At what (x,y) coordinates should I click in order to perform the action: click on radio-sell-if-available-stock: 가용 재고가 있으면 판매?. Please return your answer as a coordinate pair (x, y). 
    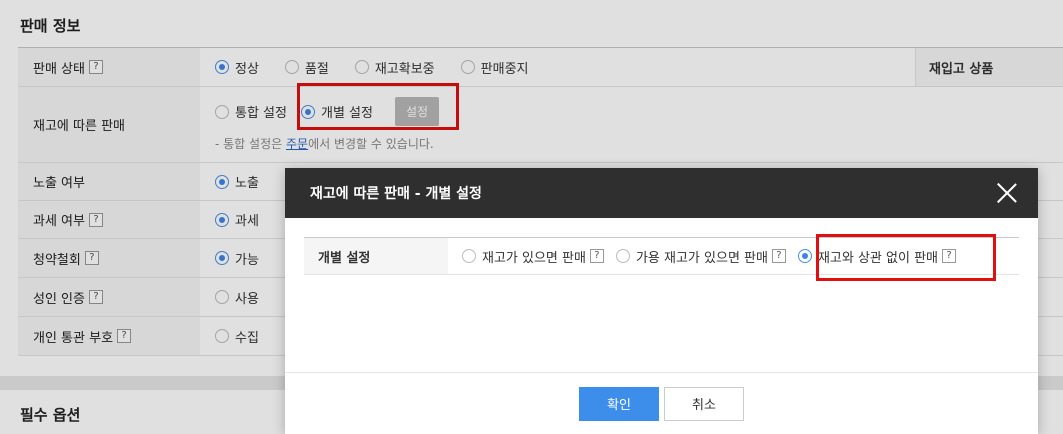
    Looking at the image, I should click on (700, 256).